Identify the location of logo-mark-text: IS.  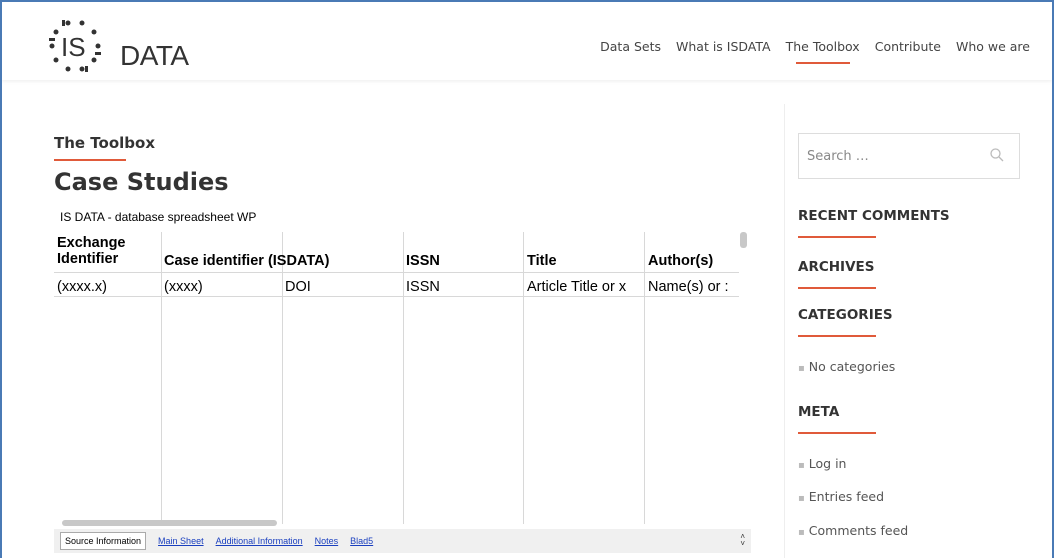
(73, 47).